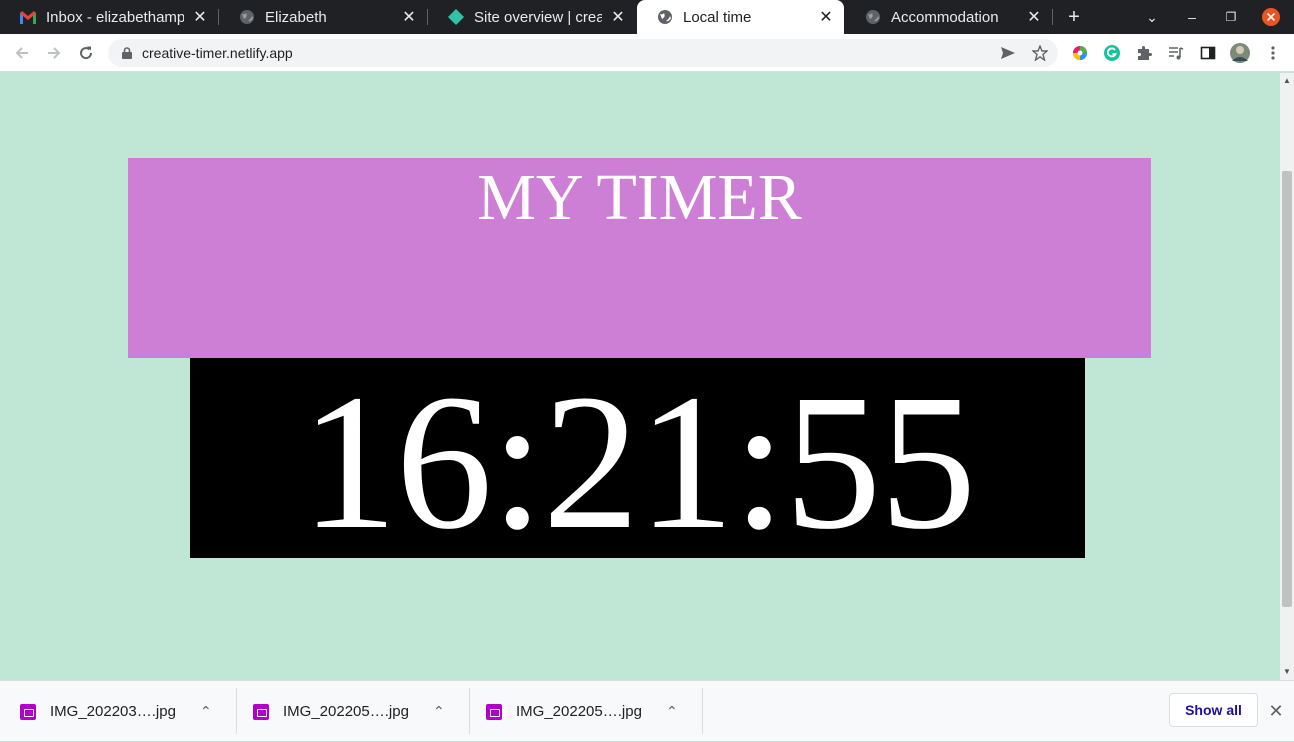  I want to click on media-queue-icon, so click(1176, 53).